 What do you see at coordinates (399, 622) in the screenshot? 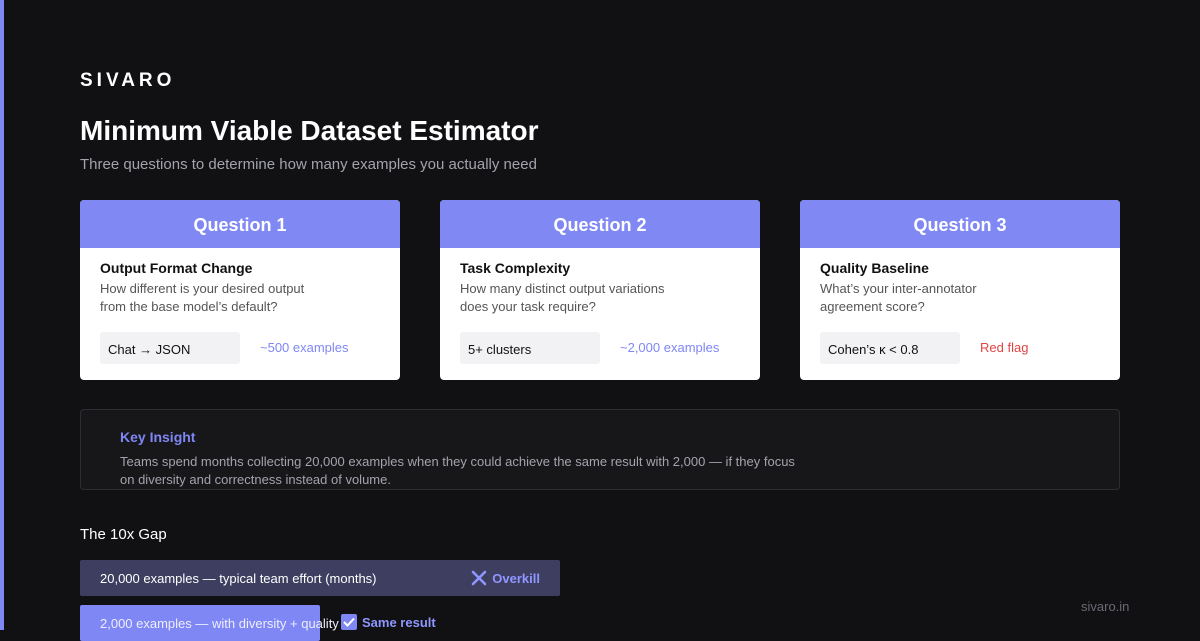
I see `same-result-tag-label: Same result` at bounding box center [399, 622].